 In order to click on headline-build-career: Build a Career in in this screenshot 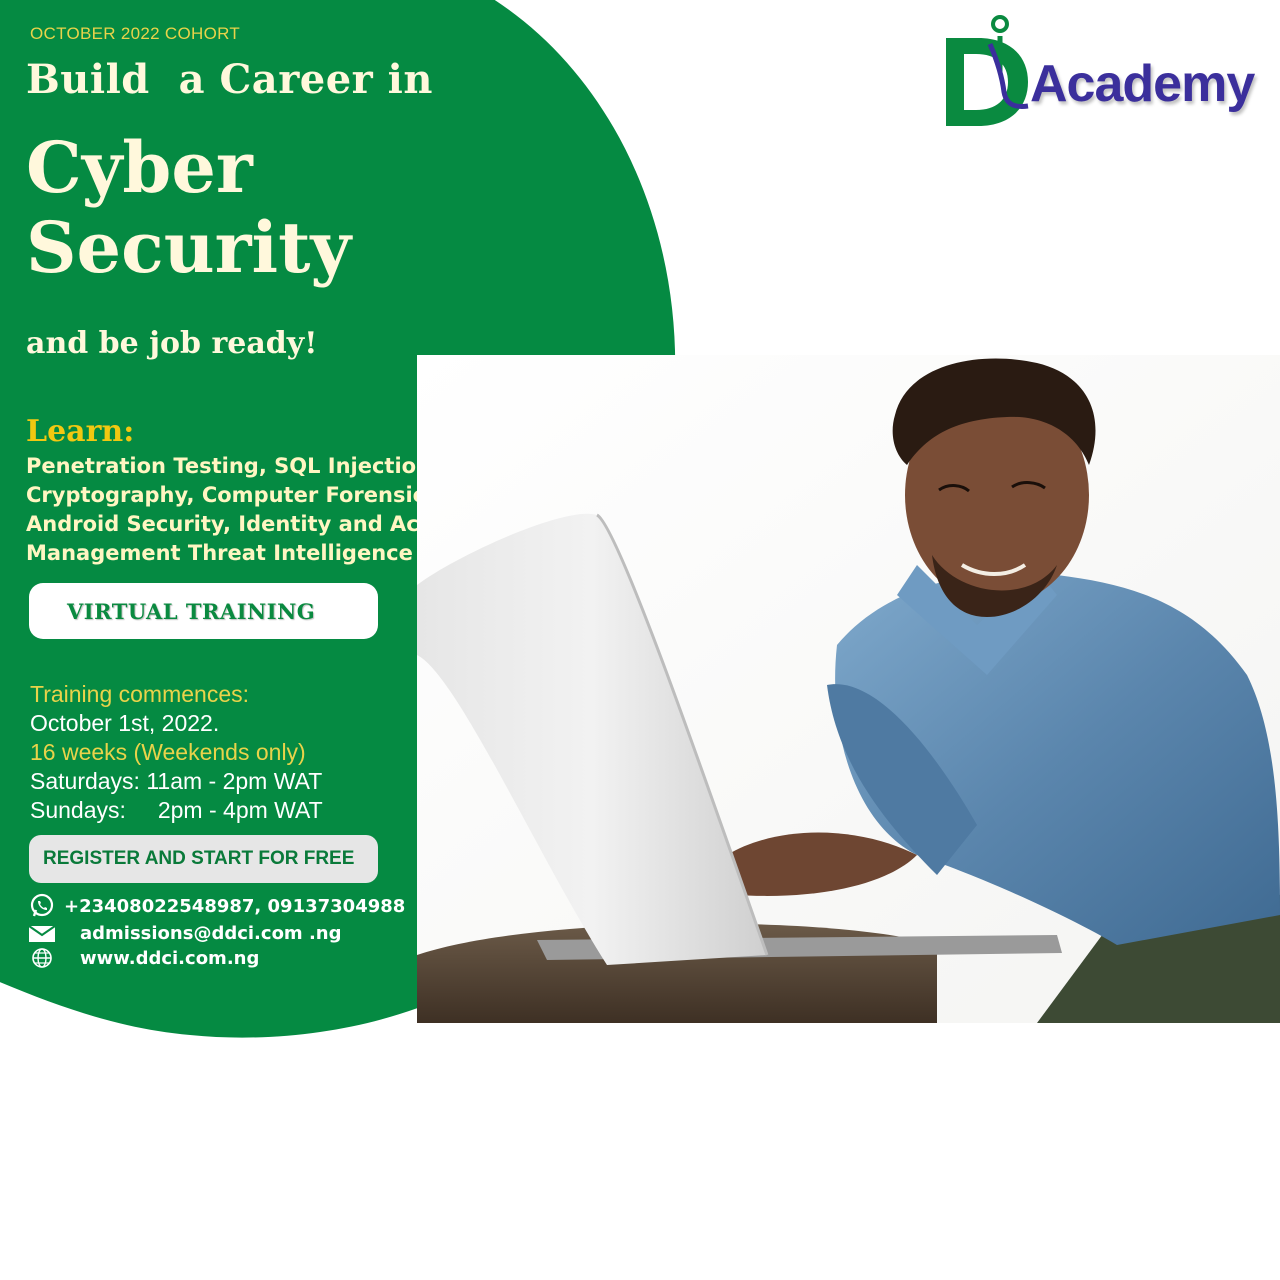, I will do `click(229, 79)`.